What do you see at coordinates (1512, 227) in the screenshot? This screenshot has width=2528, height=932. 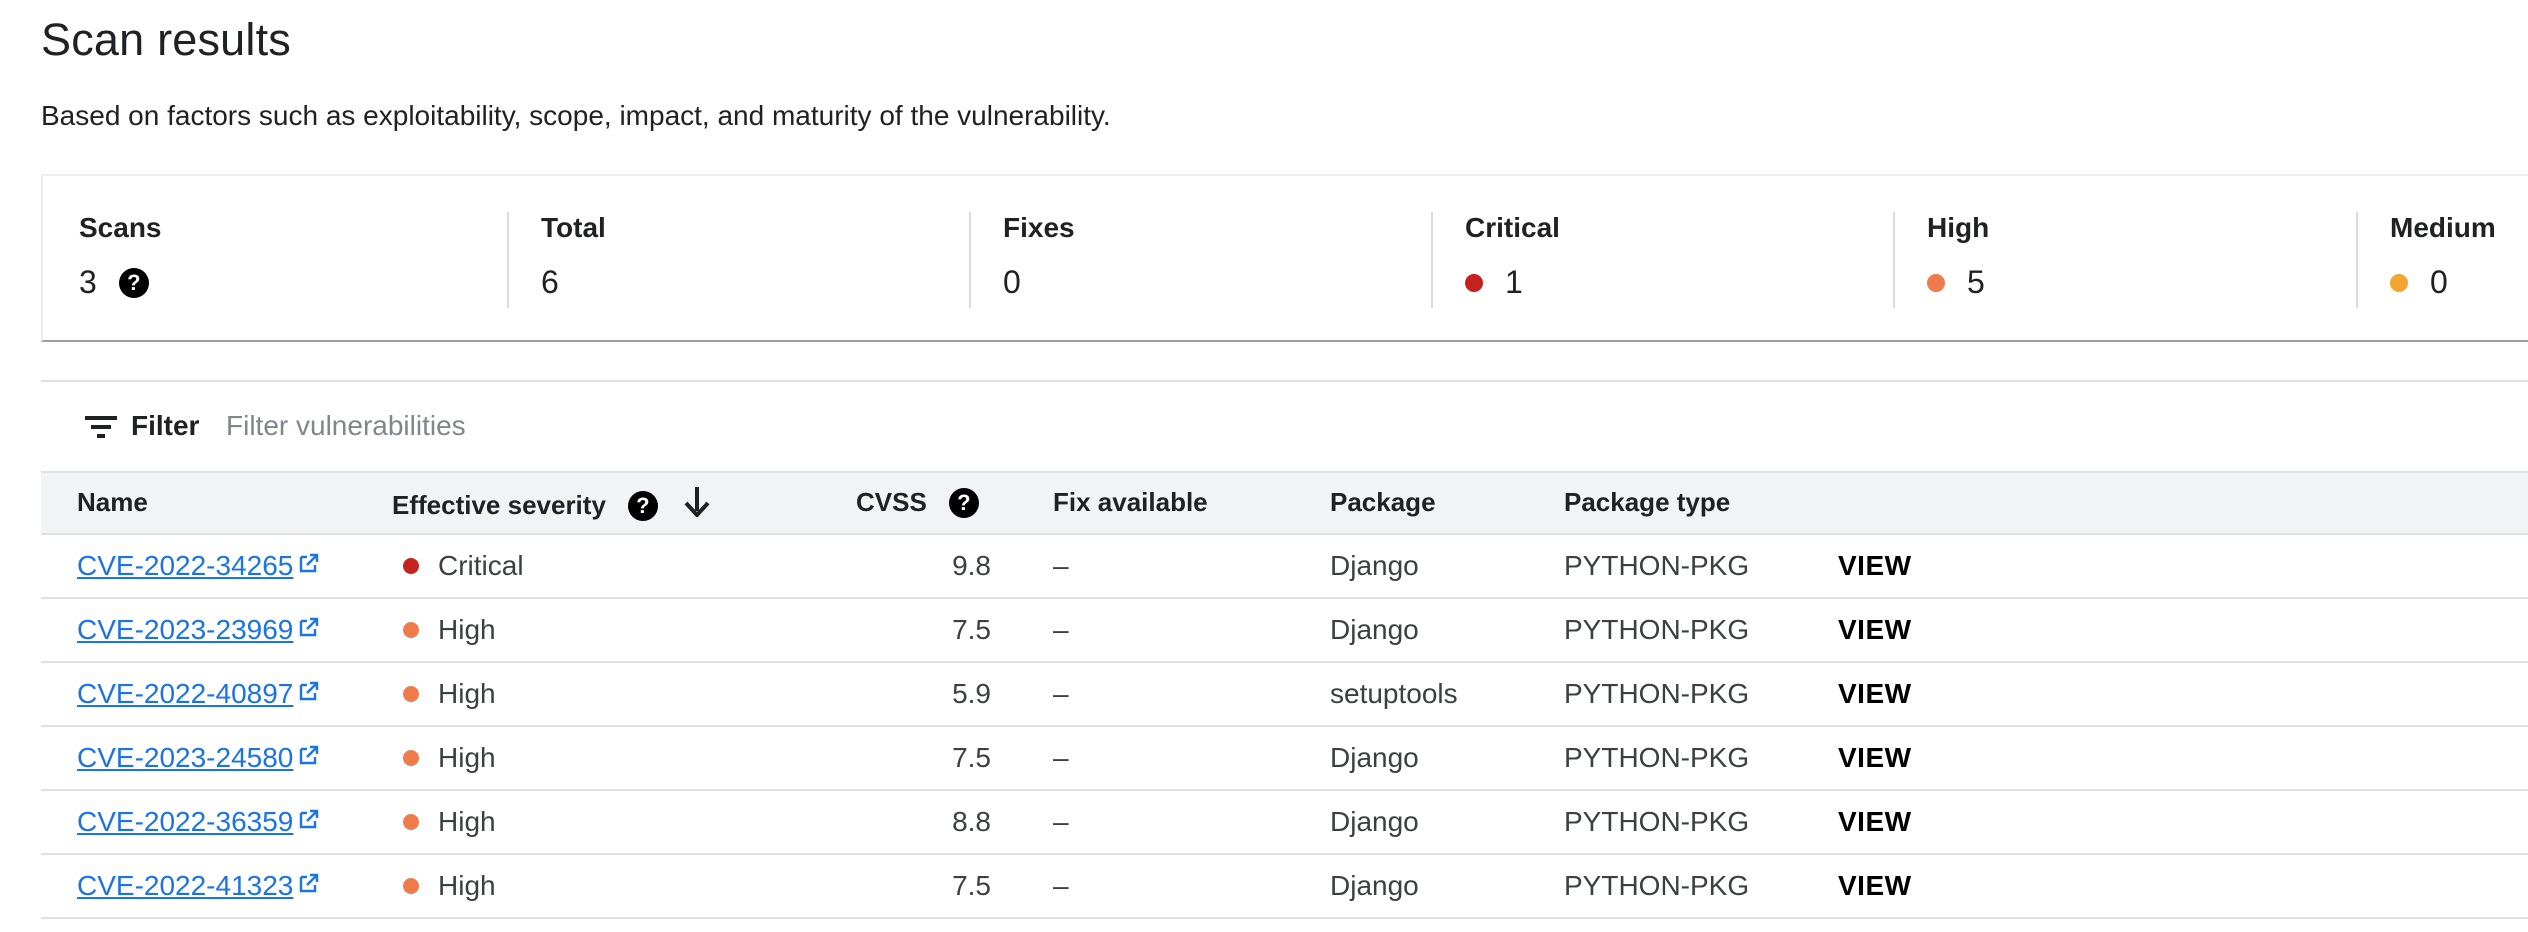 I see `stat-critical-label: Critical` at bounding box center [1512, 227].